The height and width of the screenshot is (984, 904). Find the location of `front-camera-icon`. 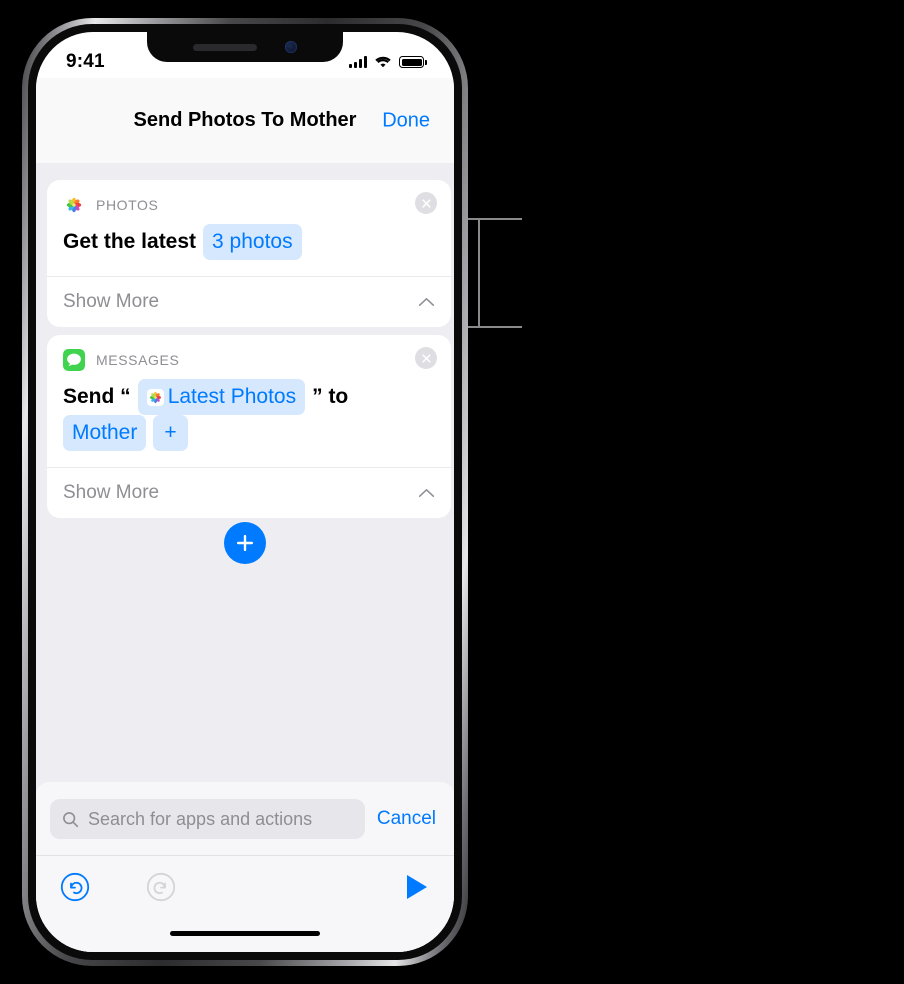

front-camera-icon is located at coordinates (291, 47).